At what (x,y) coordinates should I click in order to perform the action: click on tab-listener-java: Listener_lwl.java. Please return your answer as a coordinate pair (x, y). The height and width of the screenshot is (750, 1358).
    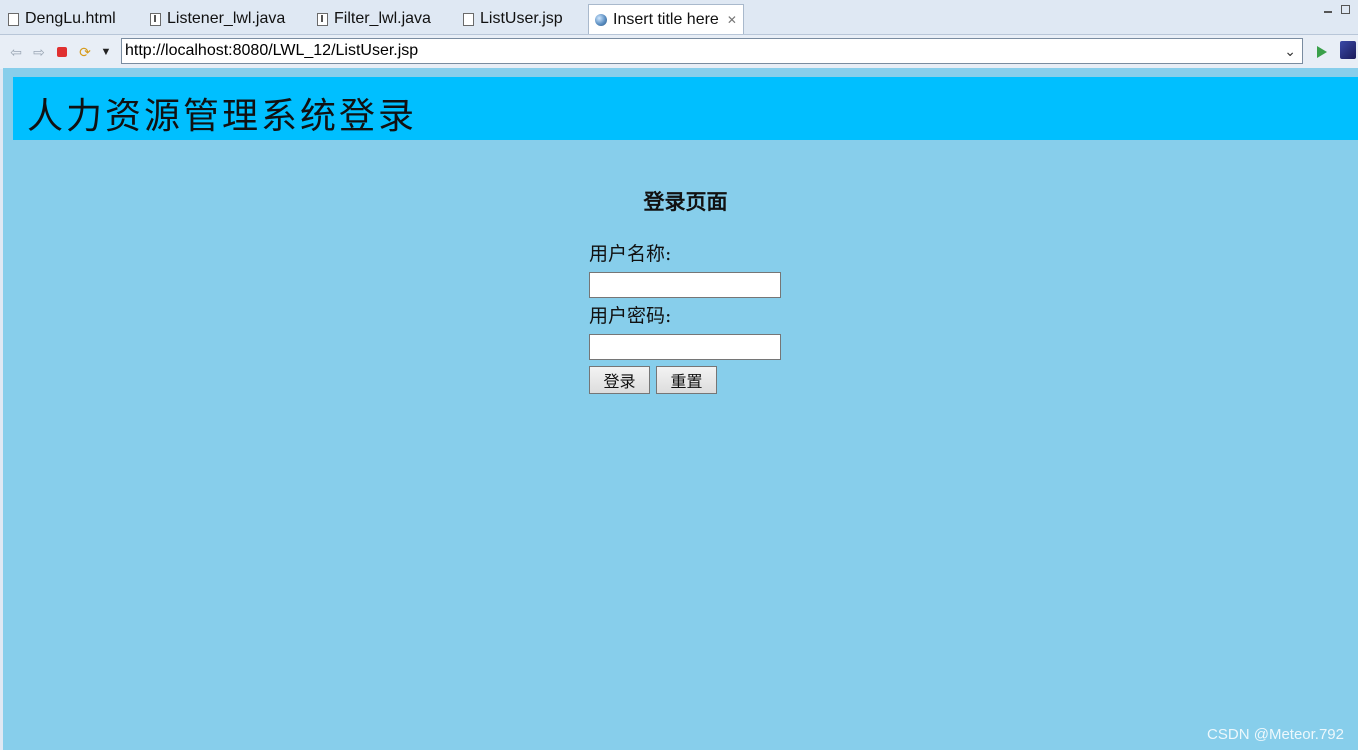
    Looking at the image, I should click on (217, 19).